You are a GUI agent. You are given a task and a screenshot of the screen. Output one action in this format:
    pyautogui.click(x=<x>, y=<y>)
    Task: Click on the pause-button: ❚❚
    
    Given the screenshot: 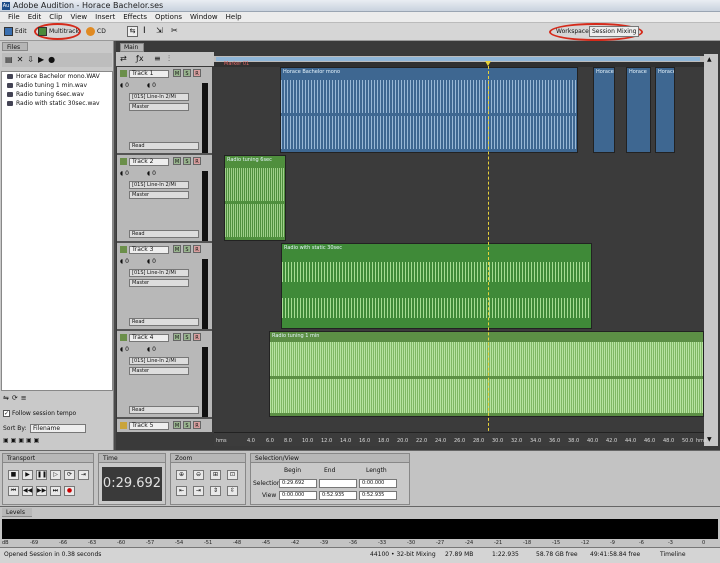 What is the action you would take?
    pyautogui.click(x=41, y=475)
    